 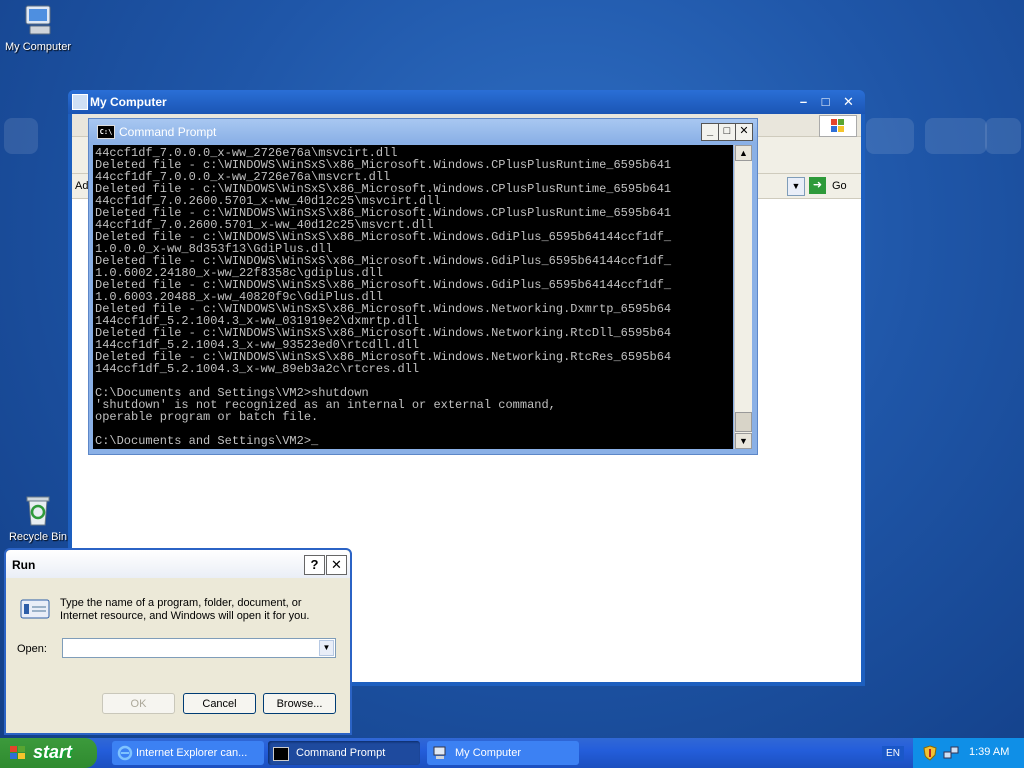 I want to click on run-dialog-titlebar: Run ? ✕, so click(x=178, y=564).